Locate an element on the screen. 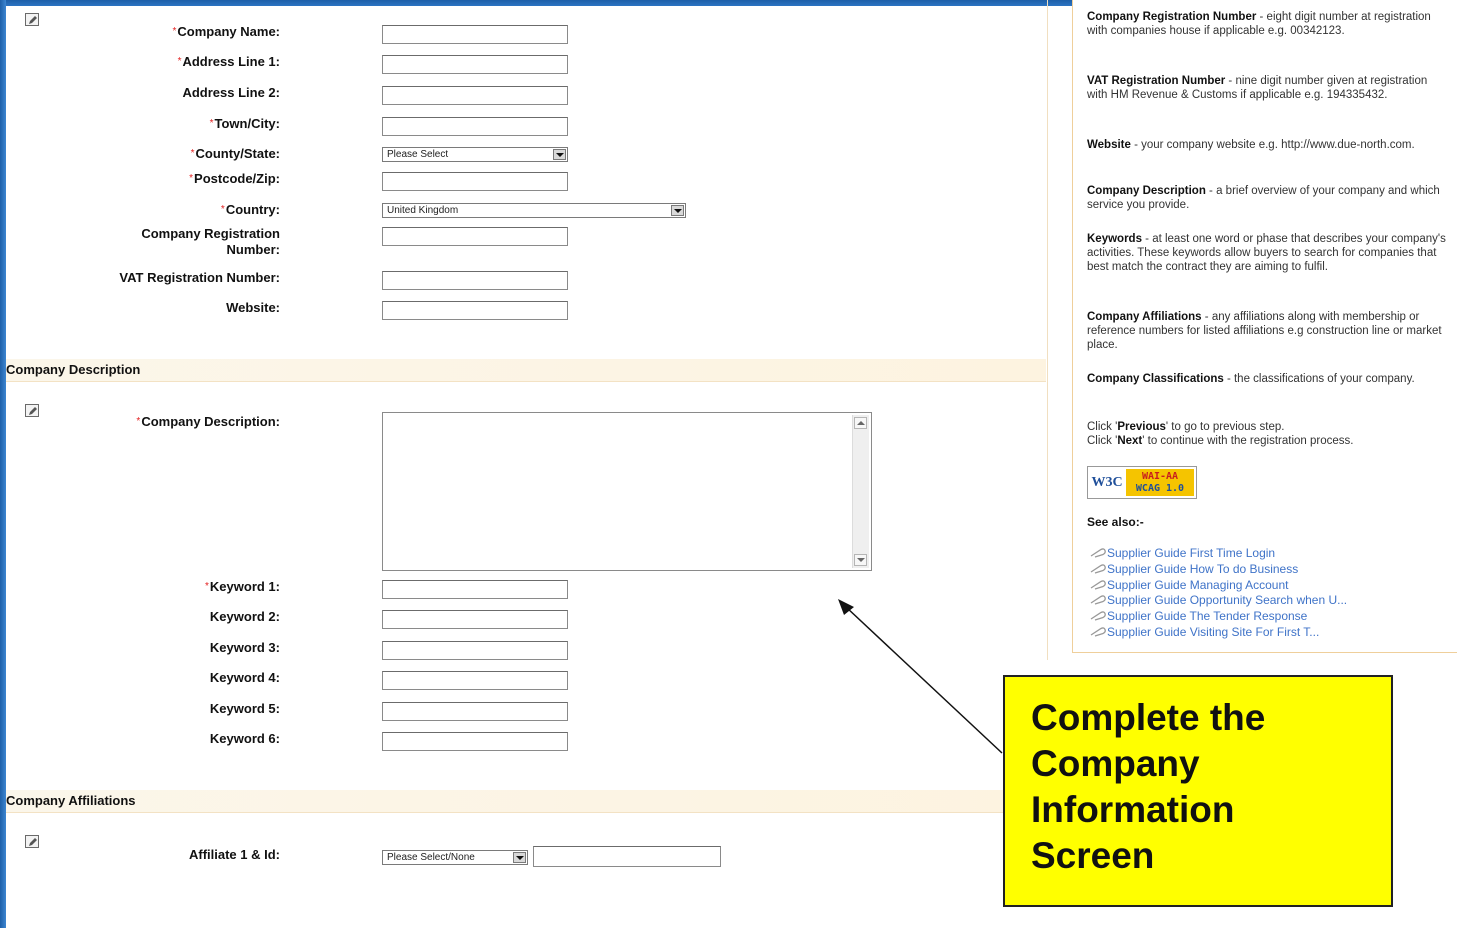  county-select-value: Please Select is located at coordinates (418, 154).